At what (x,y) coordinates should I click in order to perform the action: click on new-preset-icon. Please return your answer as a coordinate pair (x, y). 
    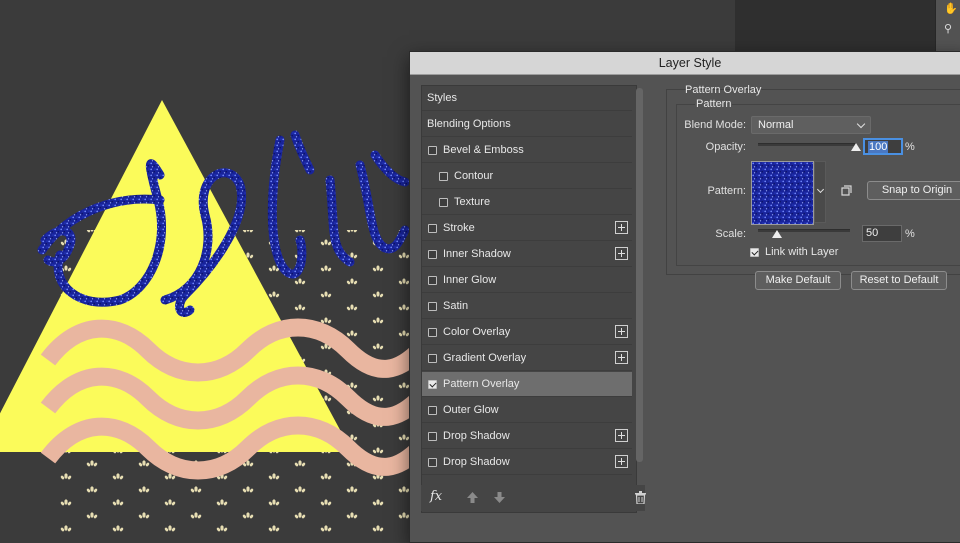
    Looking at the image, I should click on (846, 190).